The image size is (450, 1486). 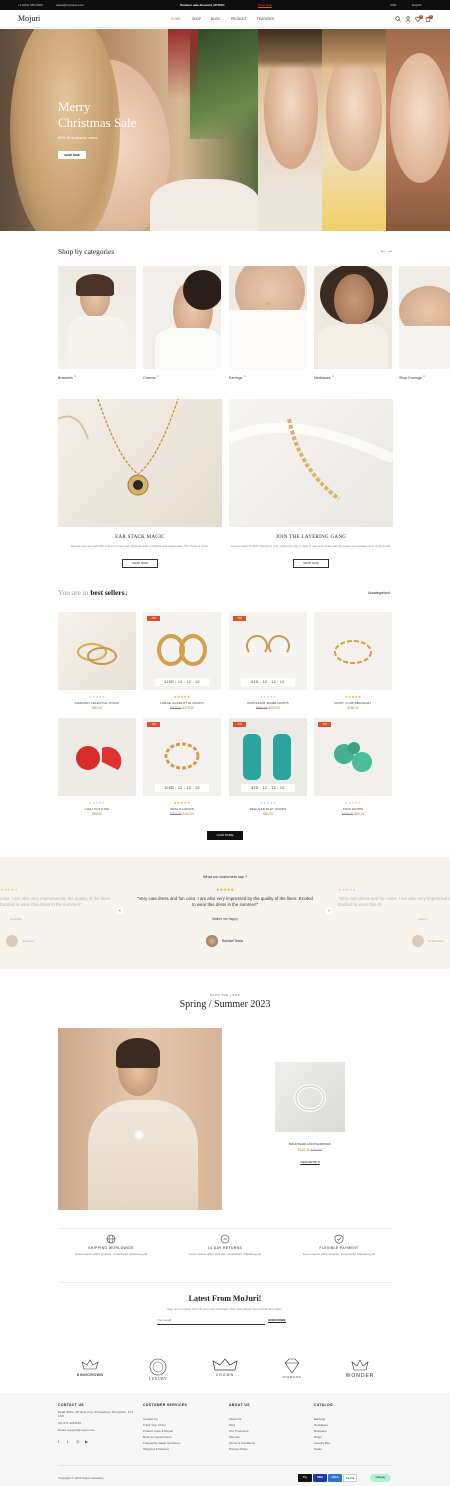 What do you see at coordinates (329, 911) in the screenshot?
I see `testimonial-next-icon: ›` at bounding box center [329, 911].